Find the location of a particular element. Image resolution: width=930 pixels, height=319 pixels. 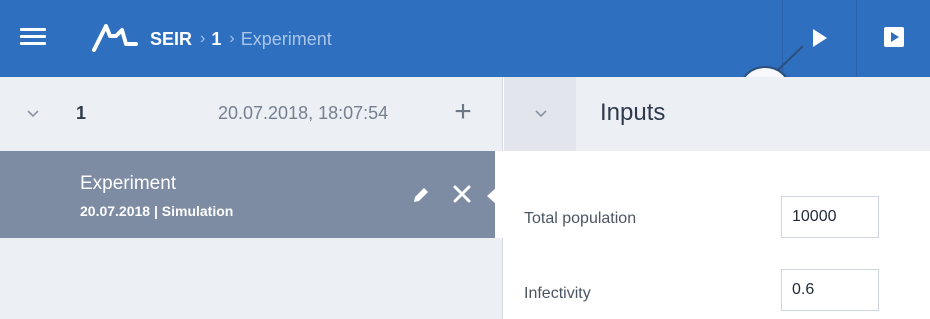

experiment-list-empty-area is located at coordinates (251, 278).